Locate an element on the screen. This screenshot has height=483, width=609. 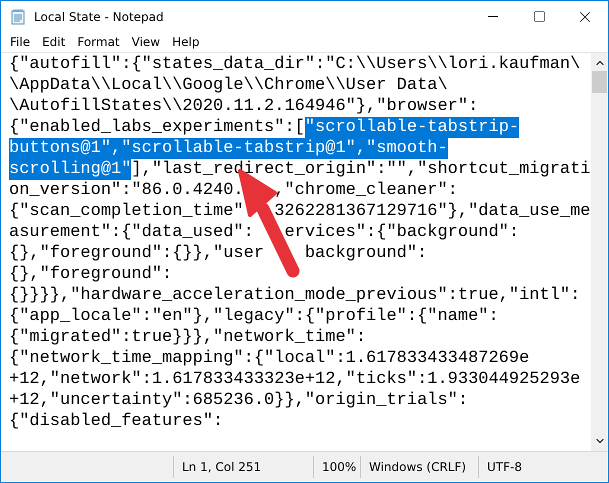
text-line: {}}}},"hardware_acceleration_mode_previous":true,"intl": is located at coordinates (294, 295).